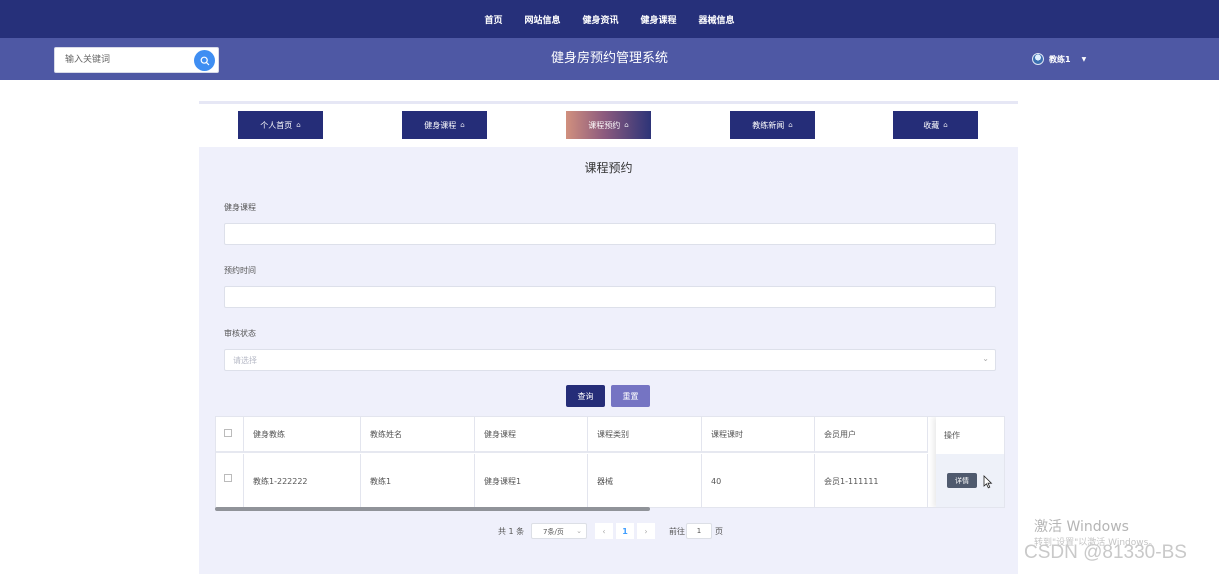 The height and width of the screenshot is (574, 1219). Describe the element at coordinates (585, 396) in the screenshot. I see `query-button: 查询` at that location.